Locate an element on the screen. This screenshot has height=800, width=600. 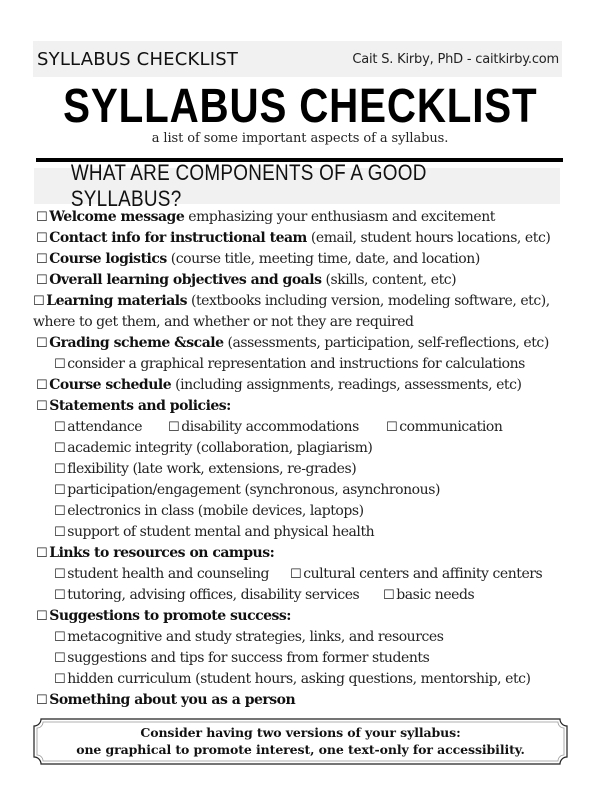
item-label: Suggestions to promote success: is located at coordinates (170, 616).